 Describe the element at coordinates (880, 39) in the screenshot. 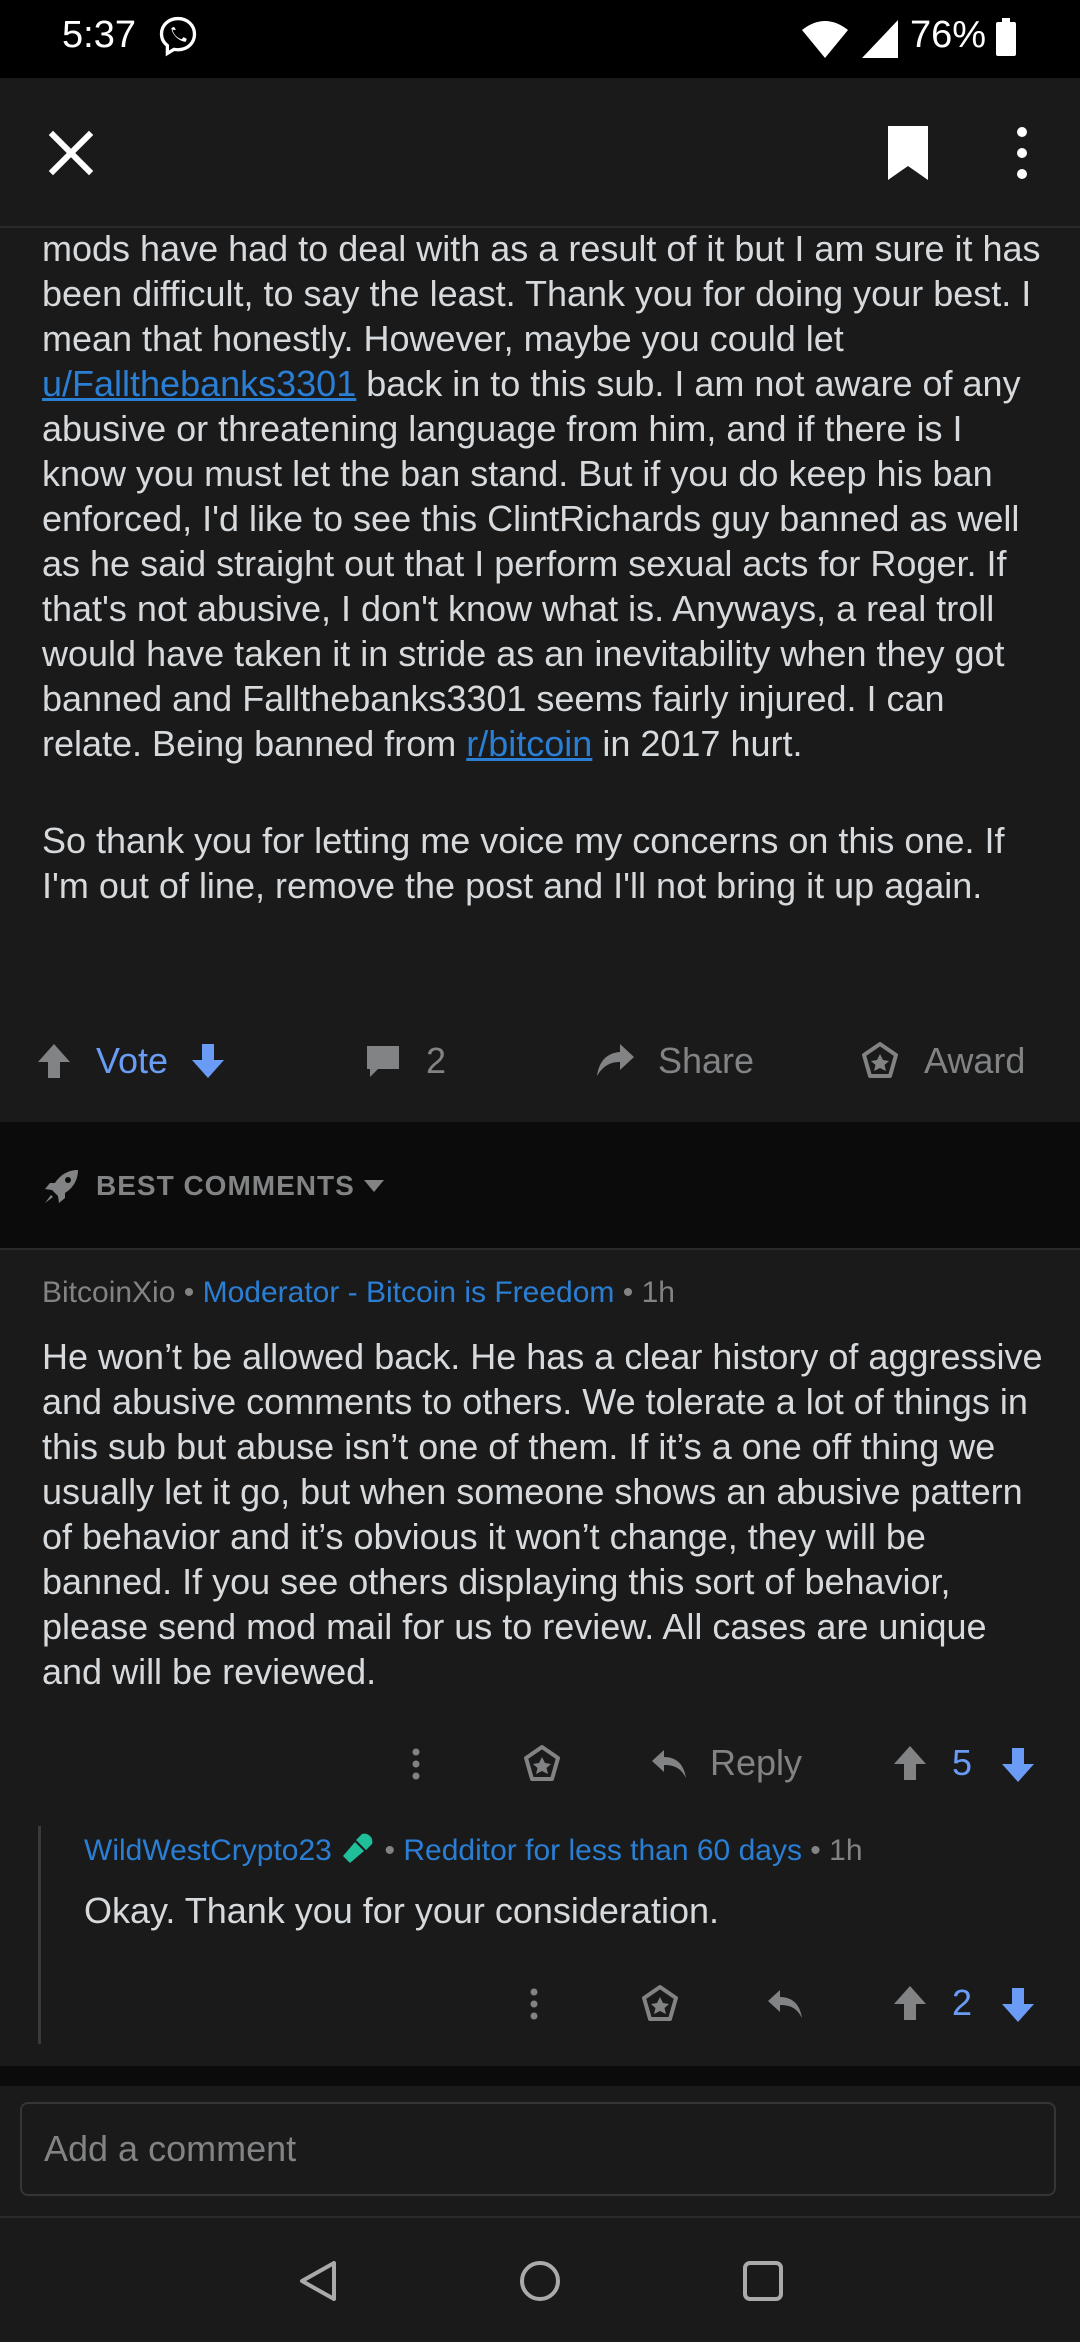

I see `signal-icon` at that location.